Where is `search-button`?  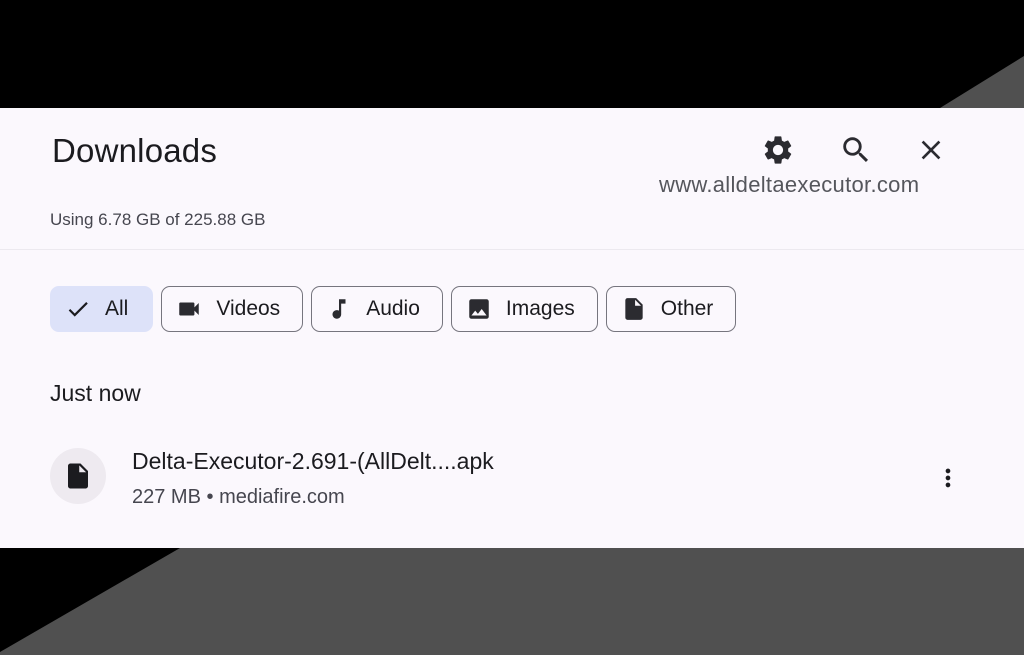
search-button is located at coordinates (856, 150).